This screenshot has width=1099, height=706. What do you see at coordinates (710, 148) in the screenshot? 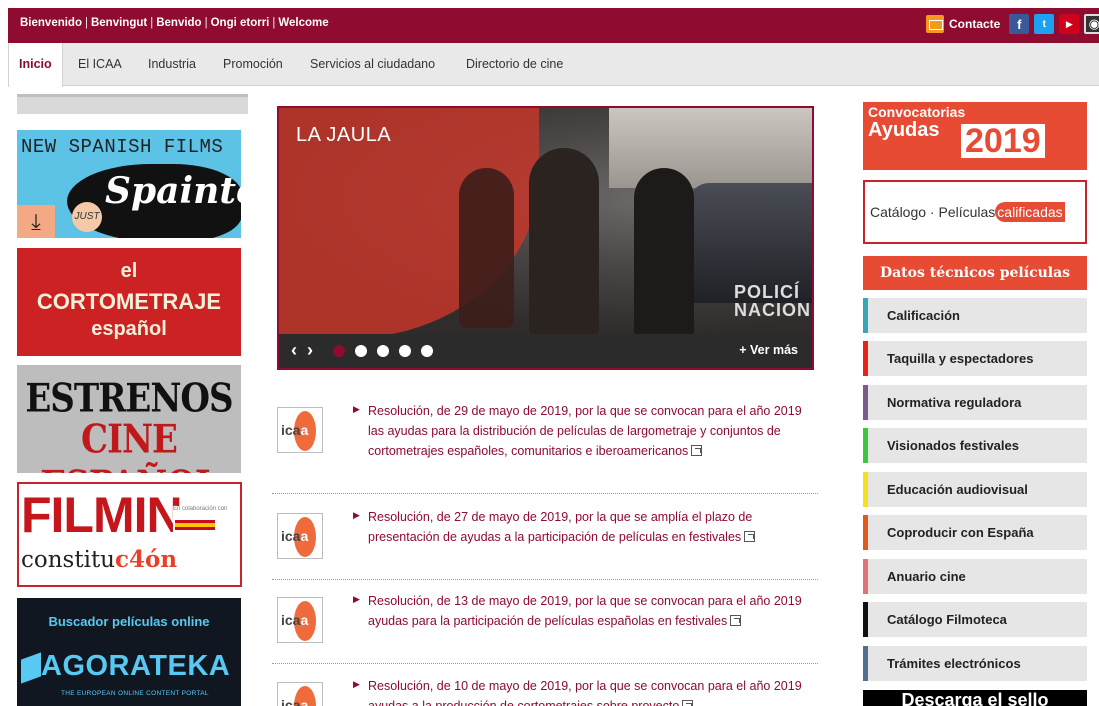
I see `slide-sky` at bounding box center [710, 148].